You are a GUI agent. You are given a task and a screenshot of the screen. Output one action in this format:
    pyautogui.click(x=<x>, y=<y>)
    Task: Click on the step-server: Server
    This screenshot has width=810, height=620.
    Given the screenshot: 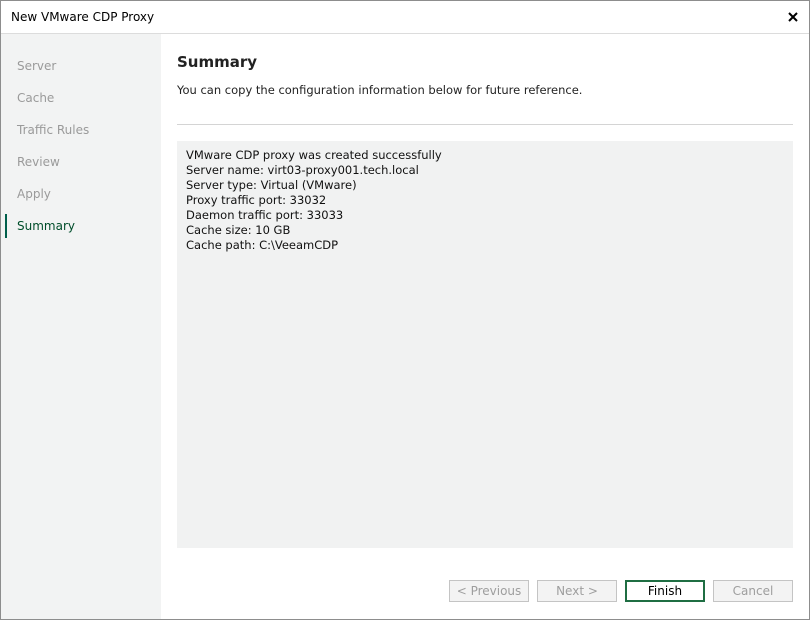 What is the action you would take?
    pyautogui.click(x=81, y=66)
    